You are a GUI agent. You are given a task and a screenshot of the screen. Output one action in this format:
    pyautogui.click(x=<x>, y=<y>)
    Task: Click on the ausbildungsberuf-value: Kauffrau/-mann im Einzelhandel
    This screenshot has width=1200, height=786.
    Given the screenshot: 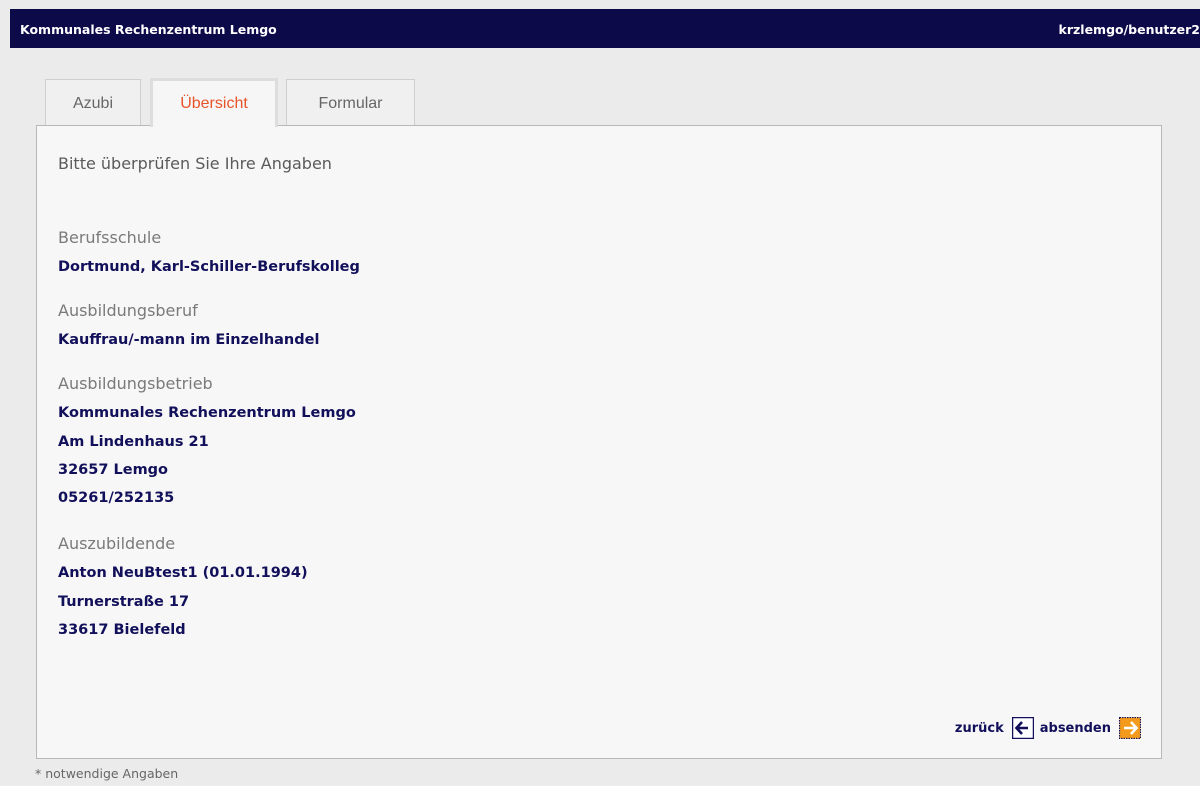 What is the action you would take?
    pyautogui.click(x=189, y=340)
    